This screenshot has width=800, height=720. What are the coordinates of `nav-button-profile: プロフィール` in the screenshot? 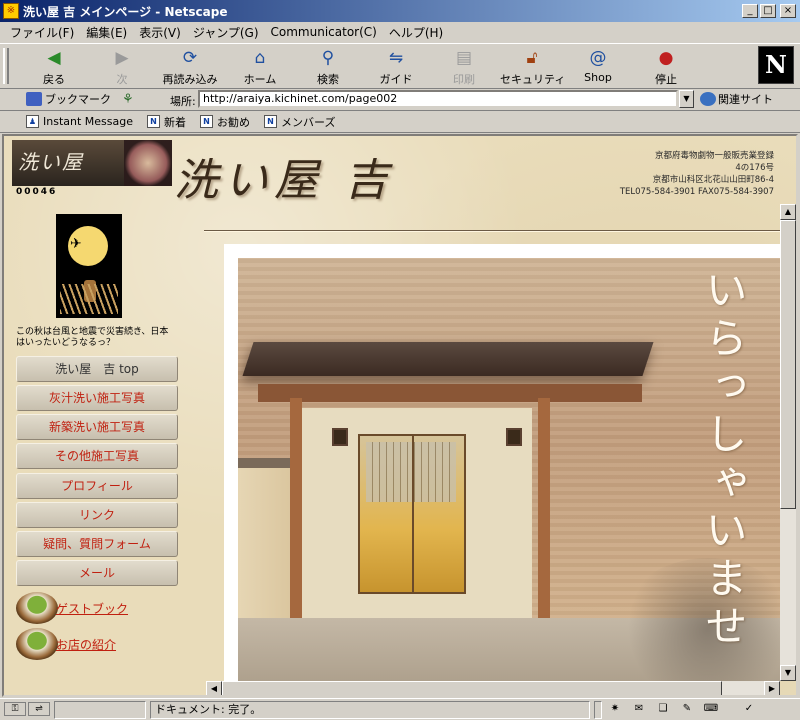 It's located at (97, 486).